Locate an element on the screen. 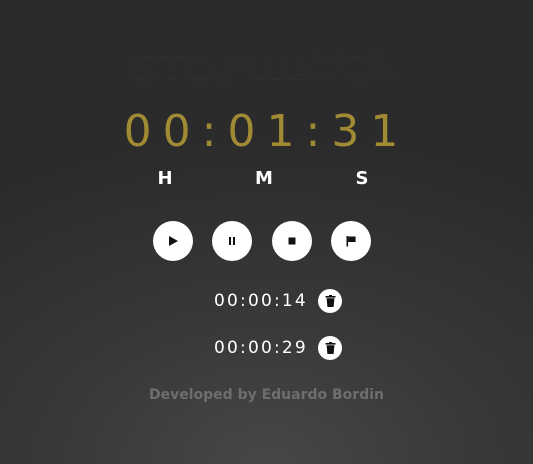  unit-hours-label: H is located at coordinates (165, 178).